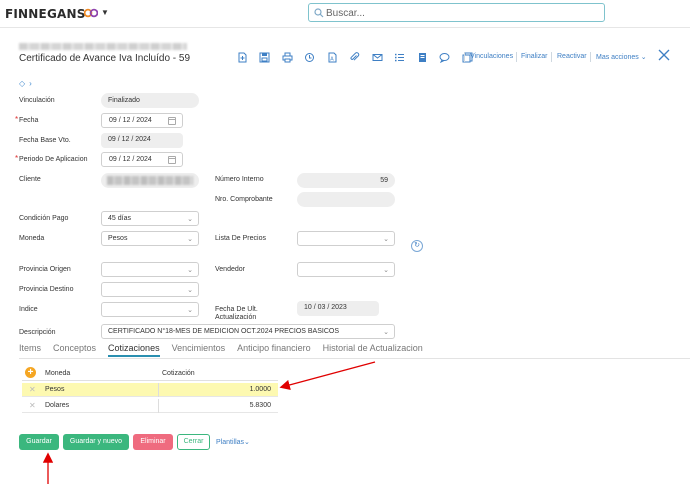 Image resolution: width=690 pixels, height=484 pixels. I want to click on indice-select: ⌄, so click(150, 309).